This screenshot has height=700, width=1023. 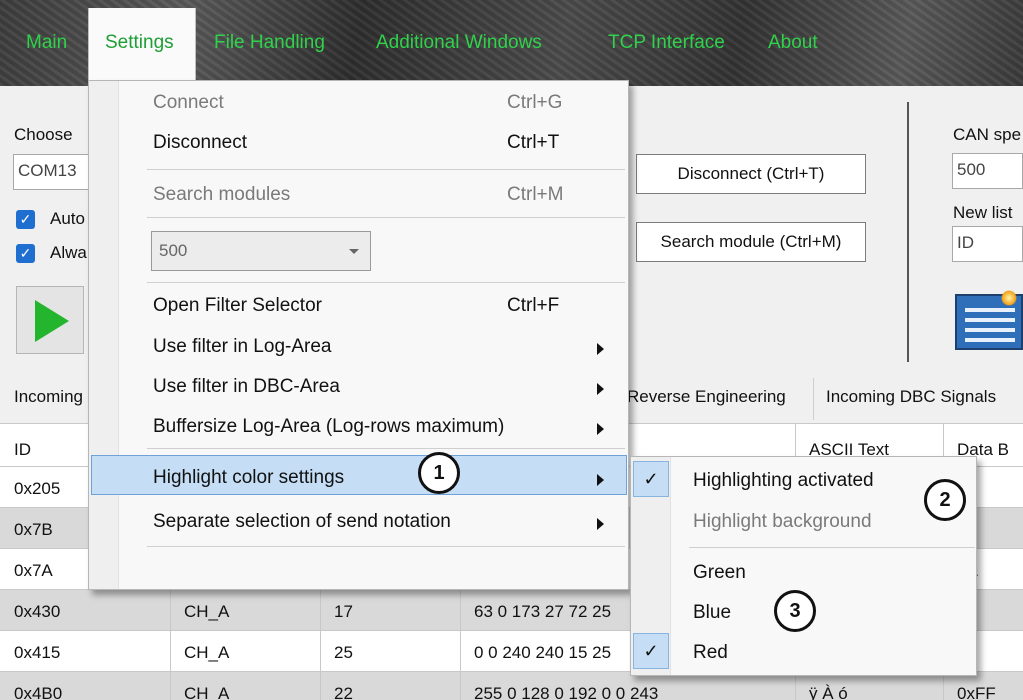 I want to click on panel-divider, so click(x=908, y=232).